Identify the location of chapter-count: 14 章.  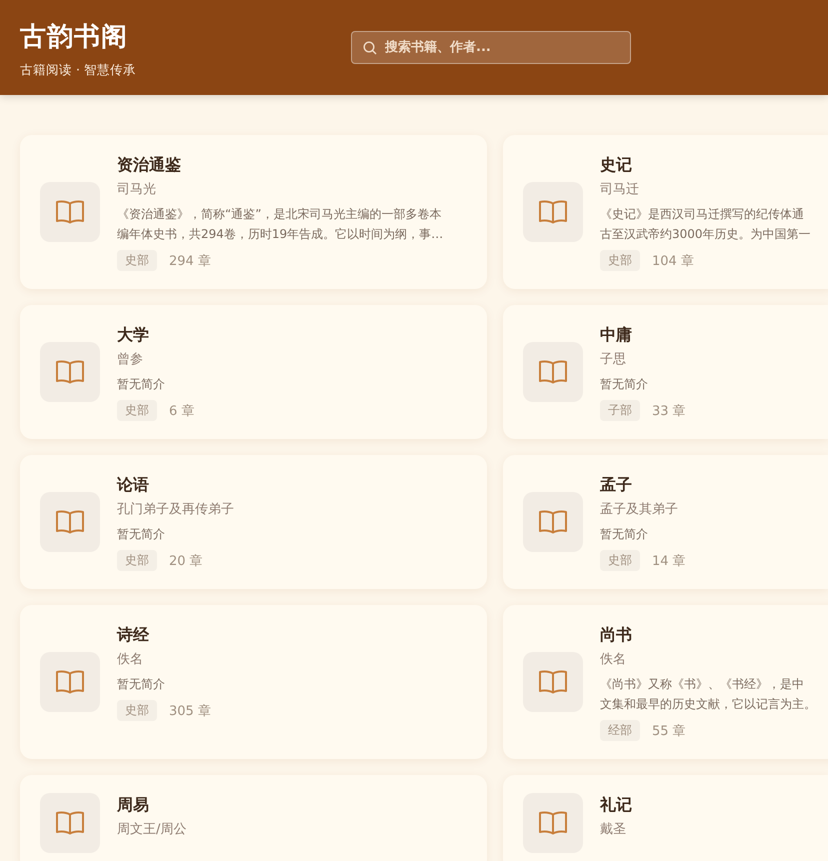
(669, 561).